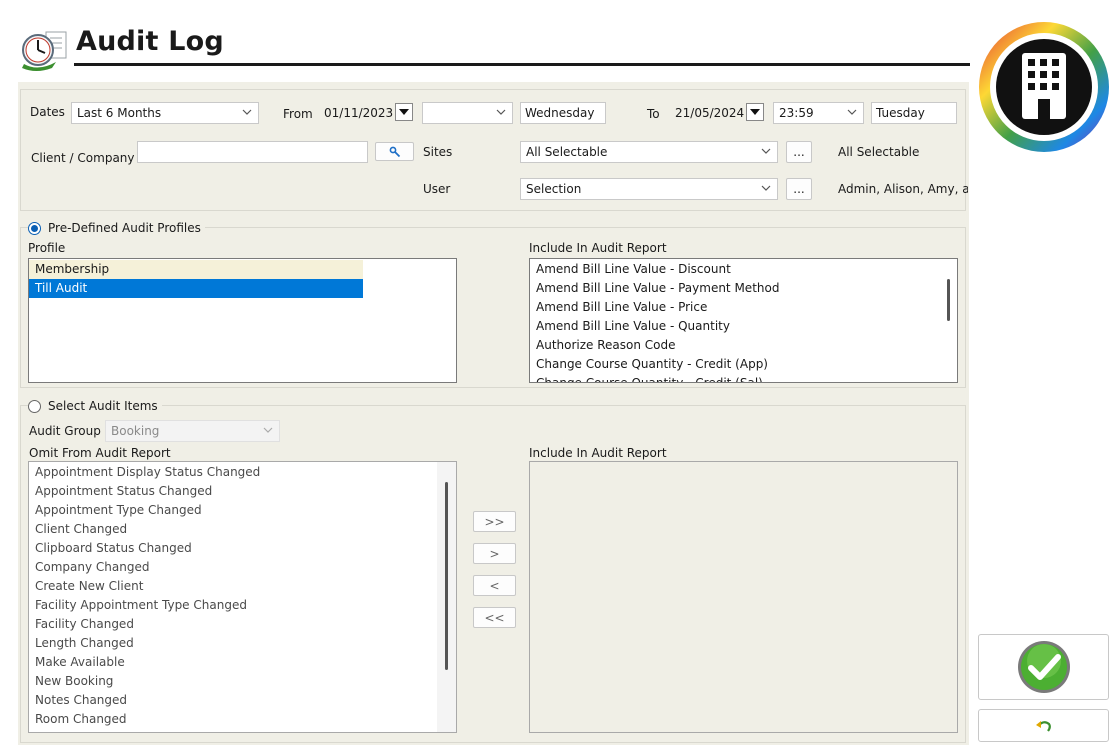 This screenshot has height=749, width=1119. What do you see at coordinates (165, 113) in the screenshot?
I see `dates-select: Last 6 Months` at bounding box center [165, 113].